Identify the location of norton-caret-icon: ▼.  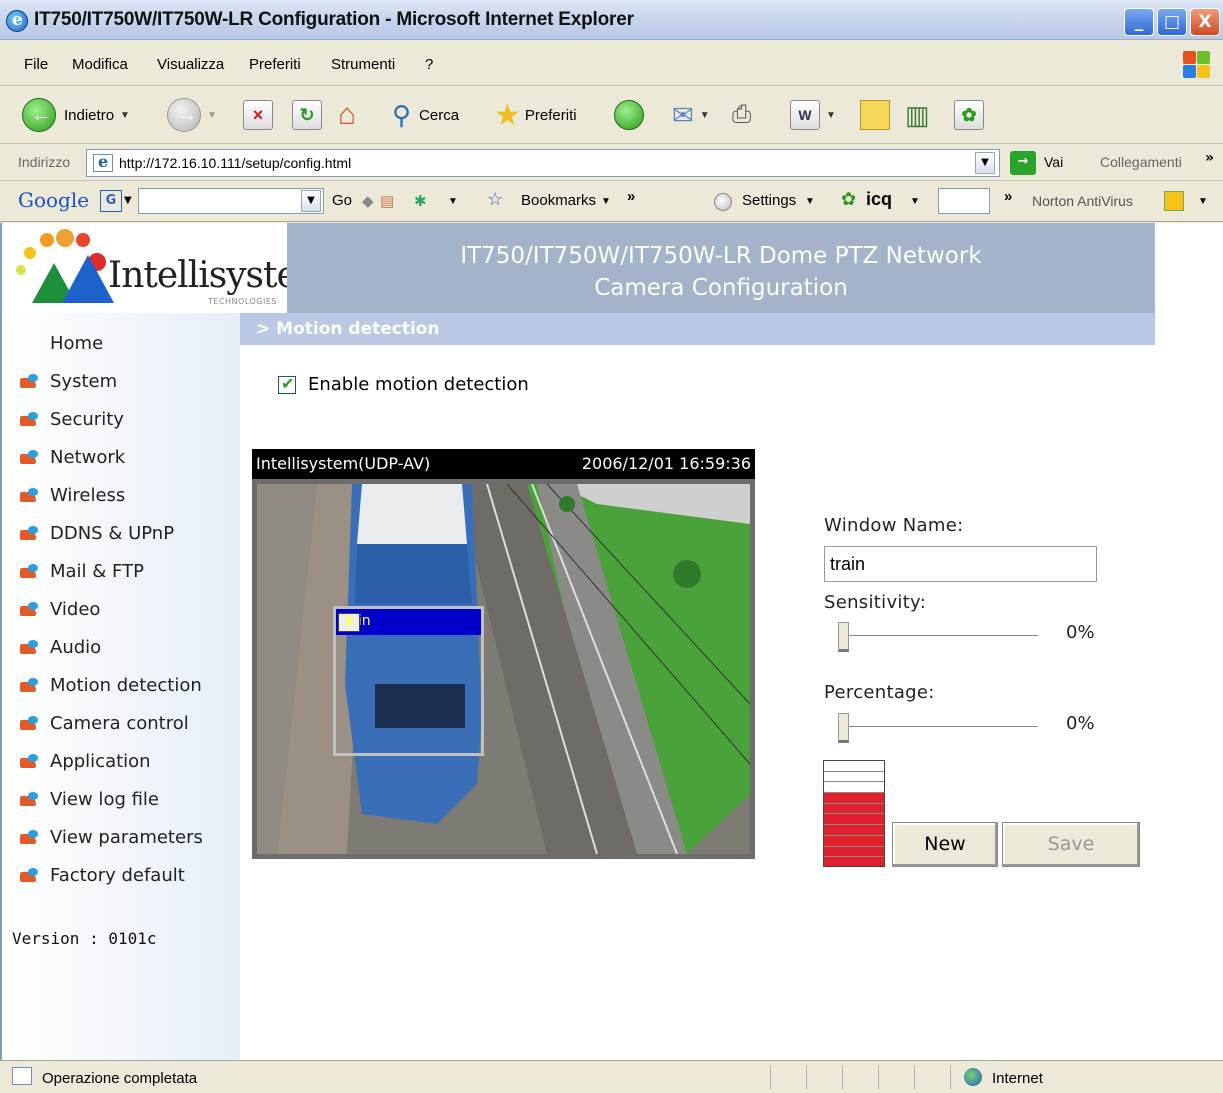
(1203, 201).